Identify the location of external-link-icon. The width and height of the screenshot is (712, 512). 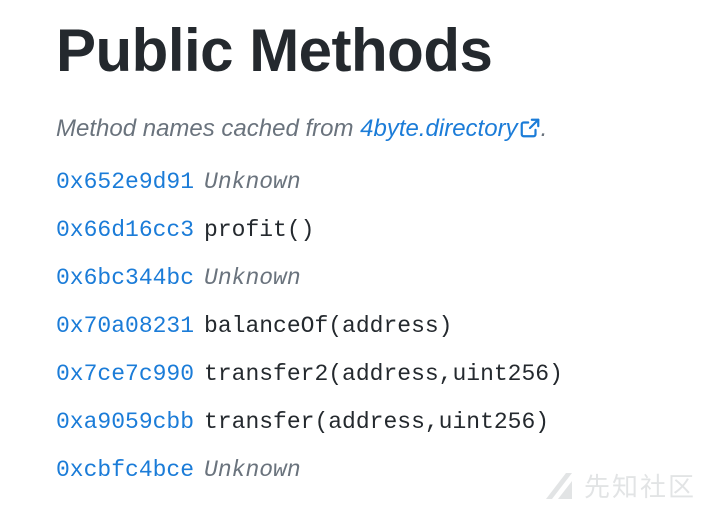
(529, 128).